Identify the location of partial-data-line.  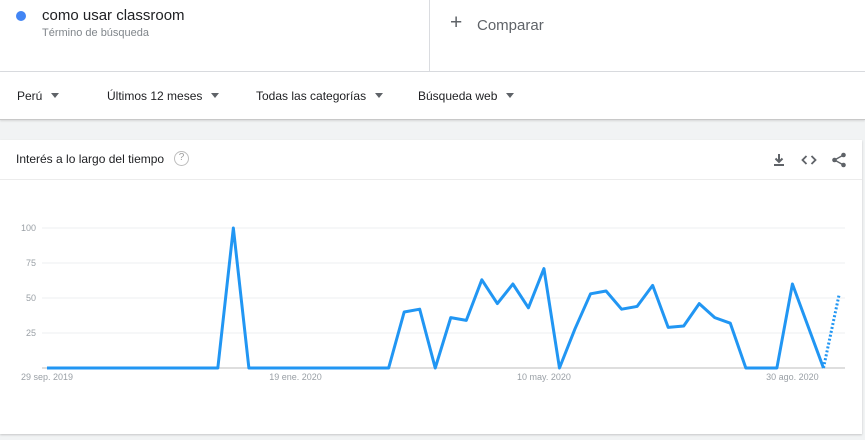
(831, 331).